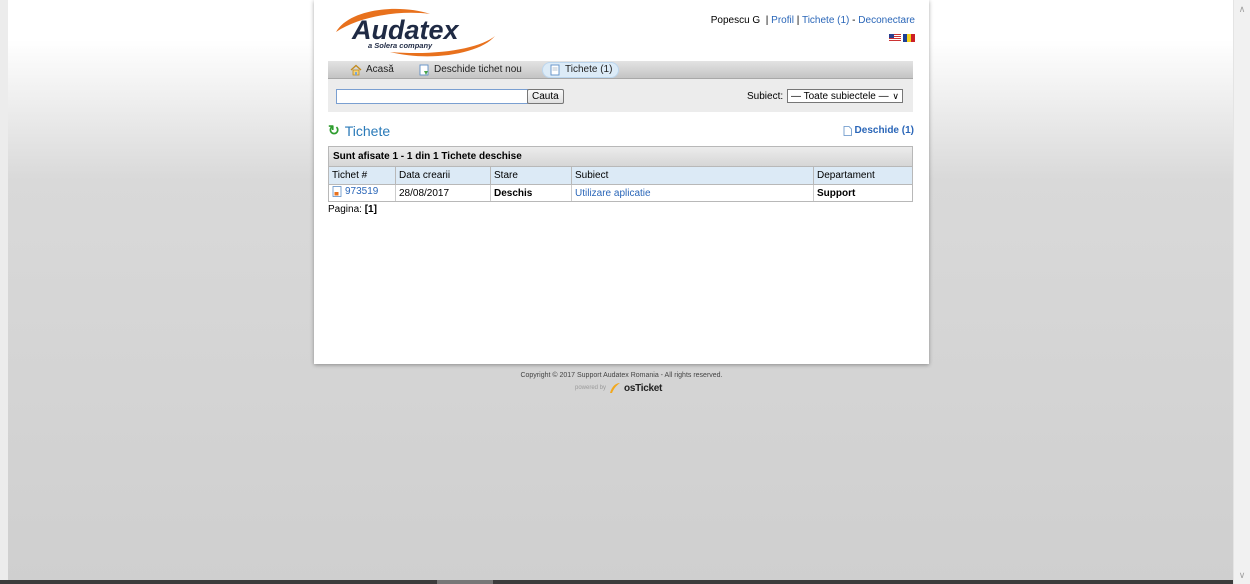 The width and height of the screenshot is (1250, 584). Describe the element at coordinates (895, 38) in the screenshot. I see `english-flag-icon` at that location.